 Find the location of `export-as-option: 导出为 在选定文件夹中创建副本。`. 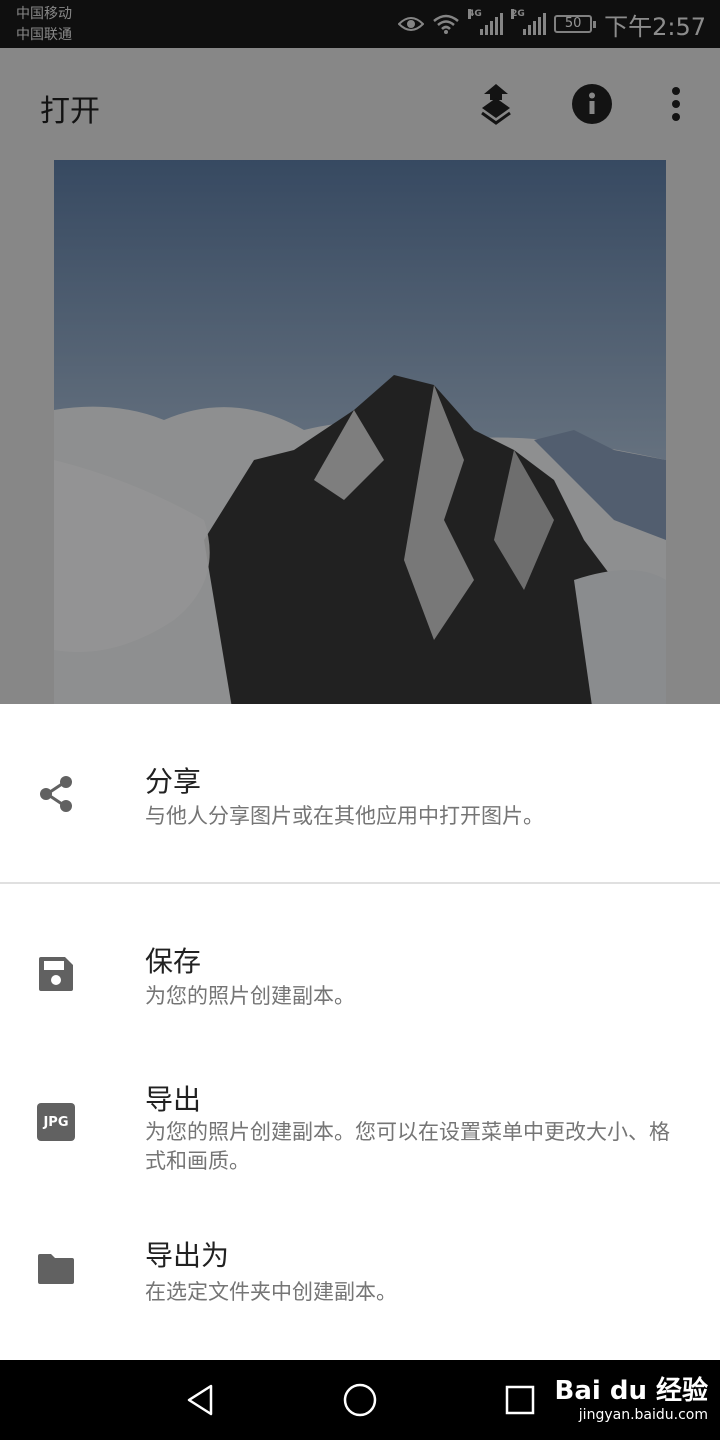

export-as-option: 导出为 在选定文件夹中创建副本。 is located at coordinates (360, 1282).